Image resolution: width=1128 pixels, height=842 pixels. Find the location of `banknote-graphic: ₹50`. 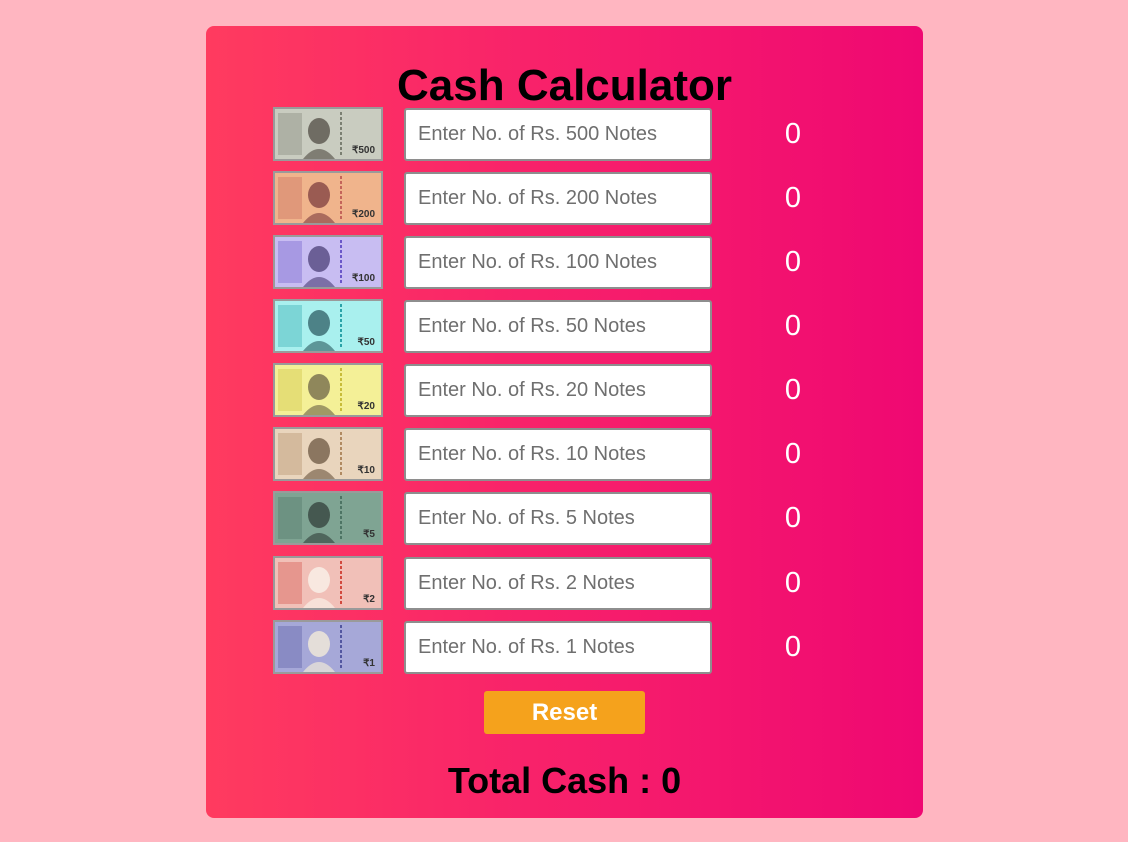

banknote-graphic: ₹50 is located at coordinates (328, 326).